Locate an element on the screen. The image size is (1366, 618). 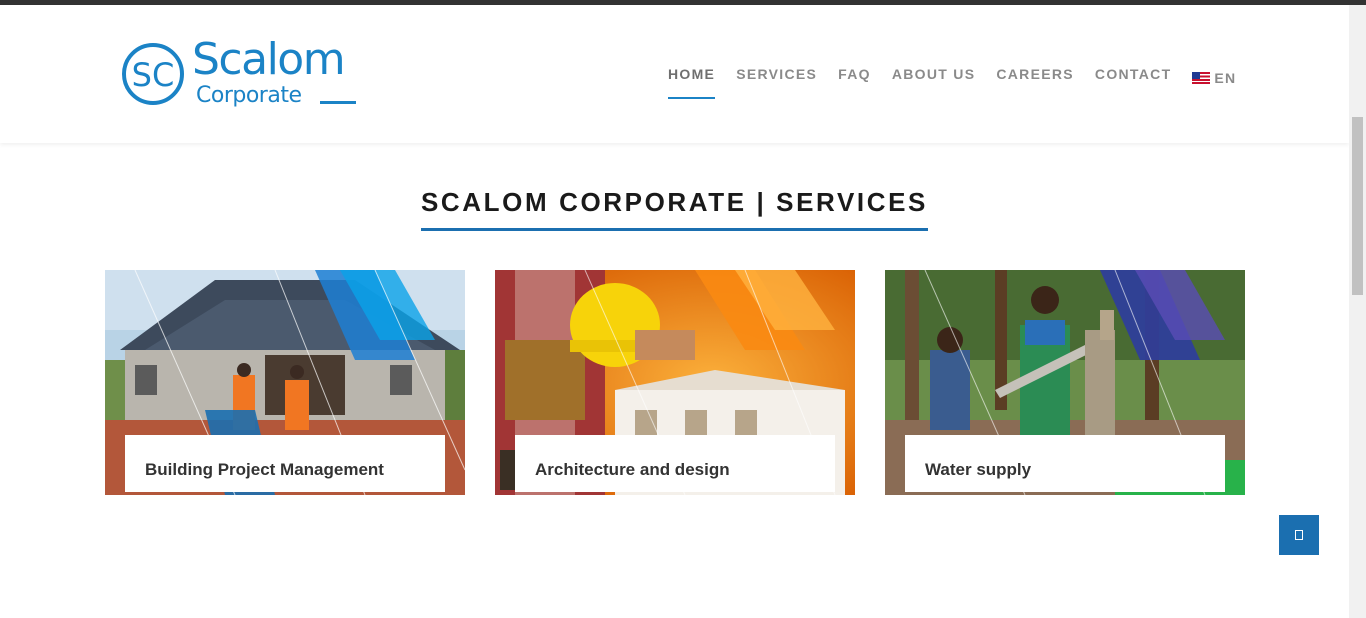
service-card-architecture-and-design: Architecture and design is located at coordinates (675, 382).